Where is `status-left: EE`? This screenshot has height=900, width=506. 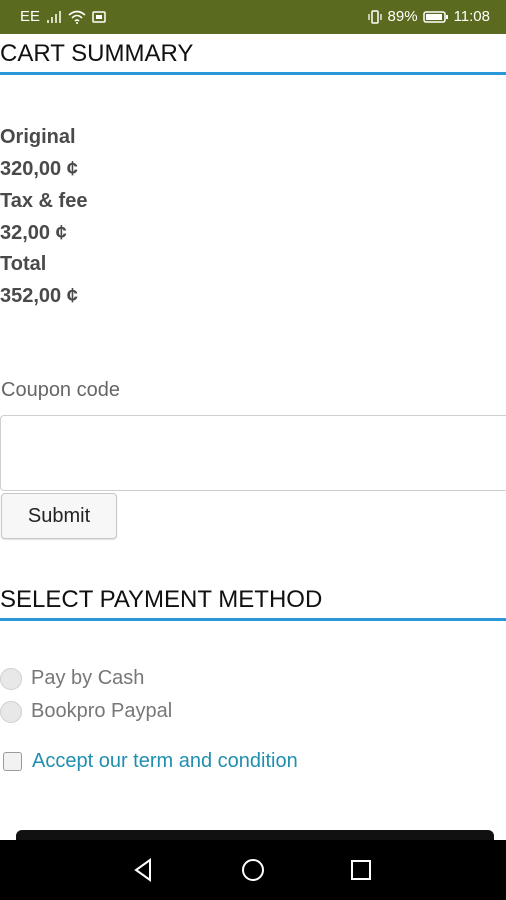
status-left: EE is located at coordinates (63, 16).